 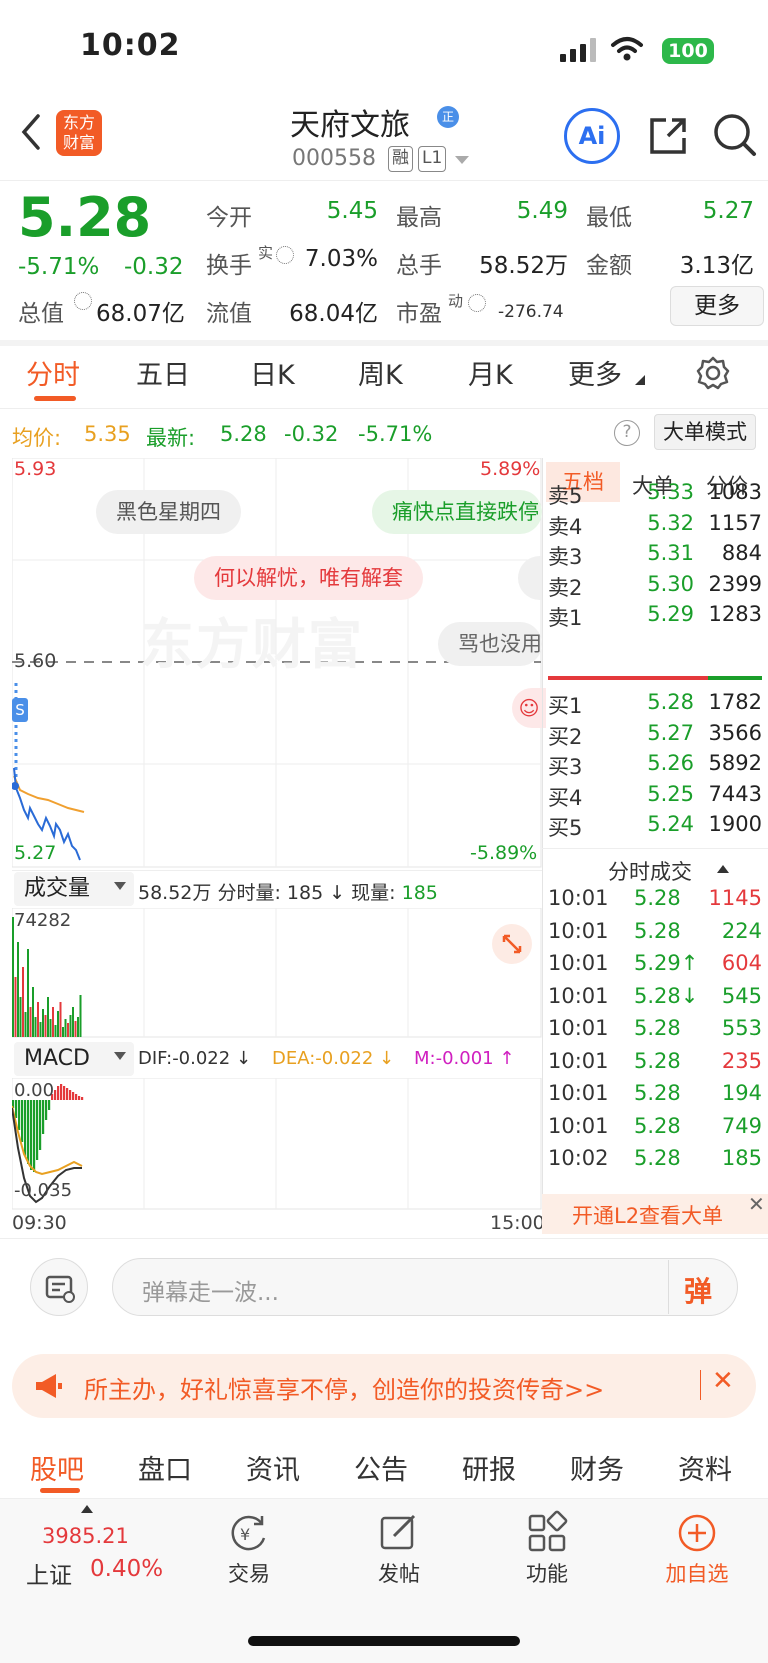 What do you see at coordinates (171, 438) in the screenshot?
I see `last-label: 最新:` at bounding box center [171, 438].